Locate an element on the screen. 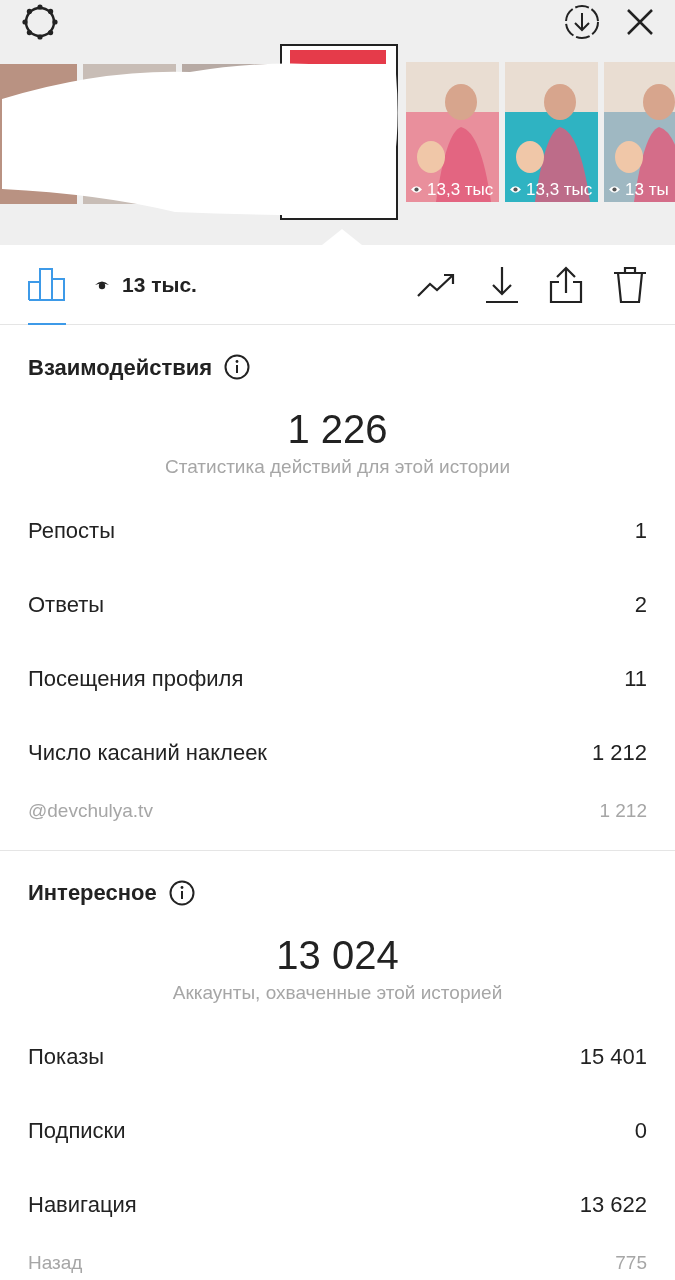  stat-label: Посещения профиля is located at coordinates (136, 679).